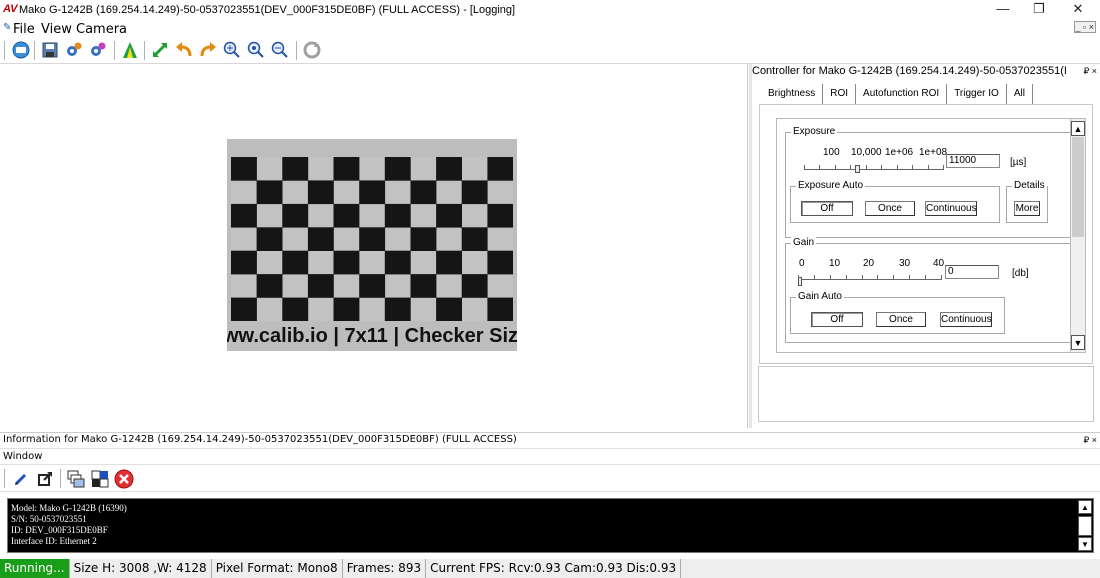 The image size is (1100, 578). I want to click on console-line: S/N: 50-0537023551, so click(49, 519).